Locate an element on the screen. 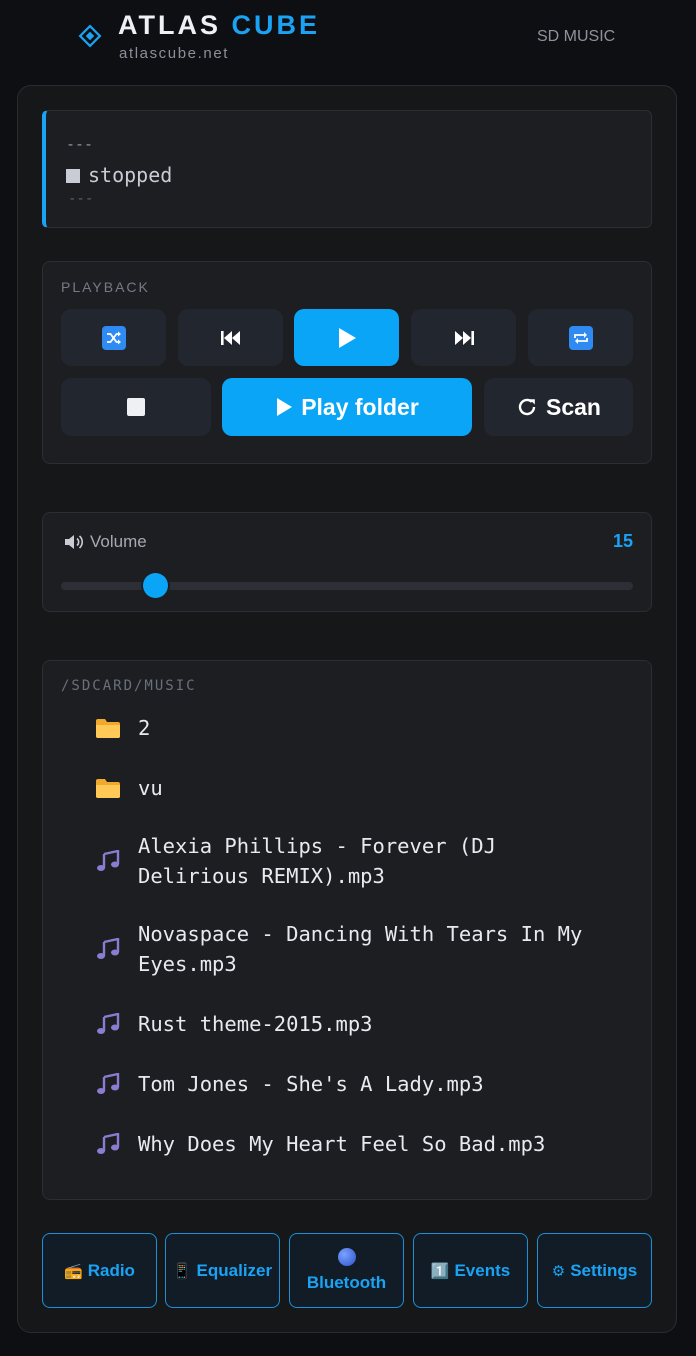 The image size is (696, 1356). app-header: ATLAS CUBE atlascube.net SD MUSIC is located at coordinates (348, 40).